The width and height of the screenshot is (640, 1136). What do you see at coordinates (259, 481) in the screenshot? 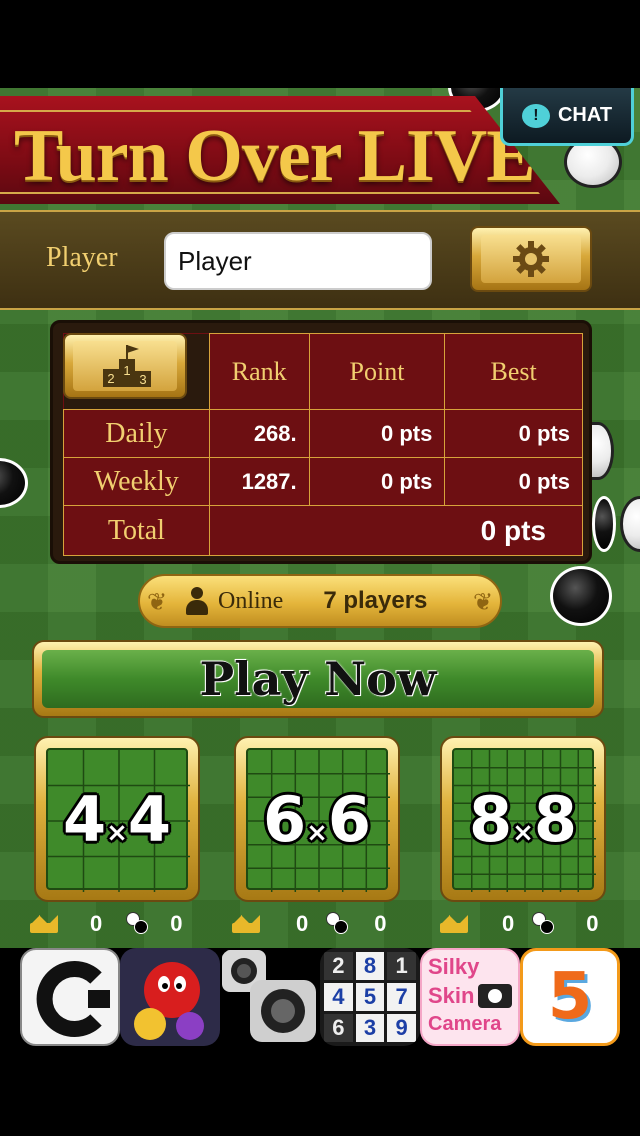
I see `weekly-rank: 1287.` at bounding box center [259, 481].